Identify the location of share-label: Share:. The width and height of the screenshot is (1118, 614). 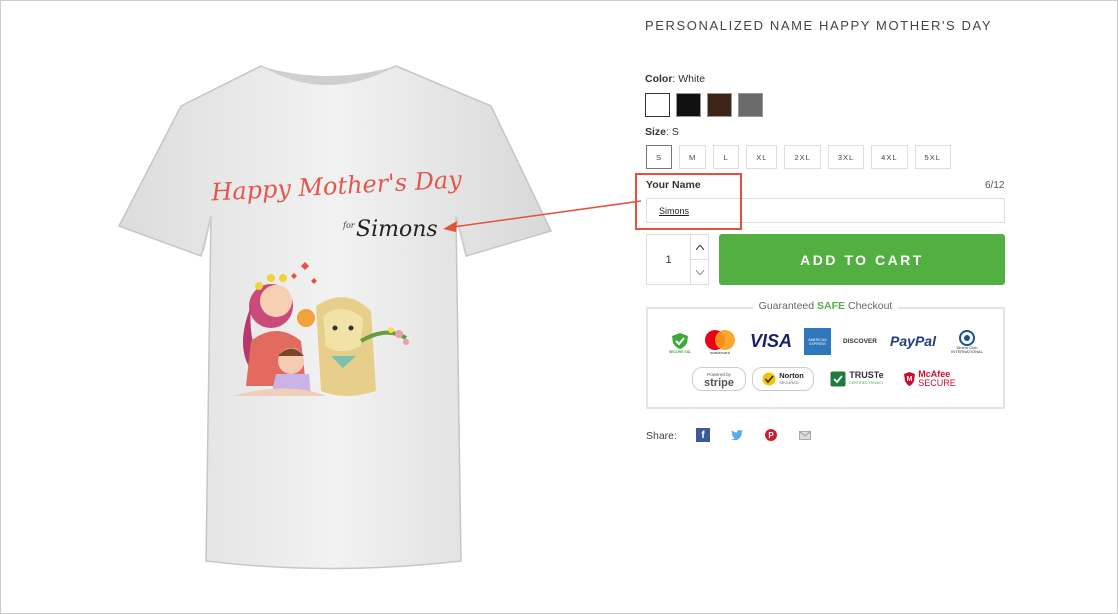
(661, 436).